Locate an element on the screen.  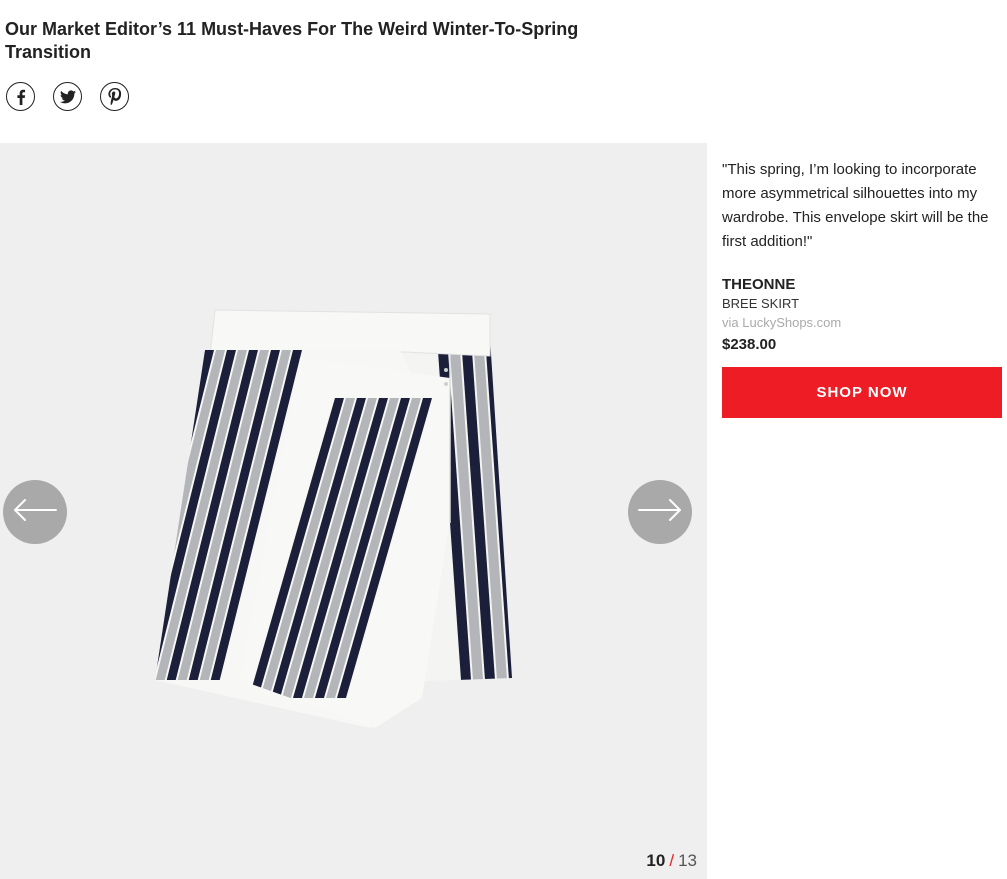
twitter-icon is located at coordinates (67, 96).